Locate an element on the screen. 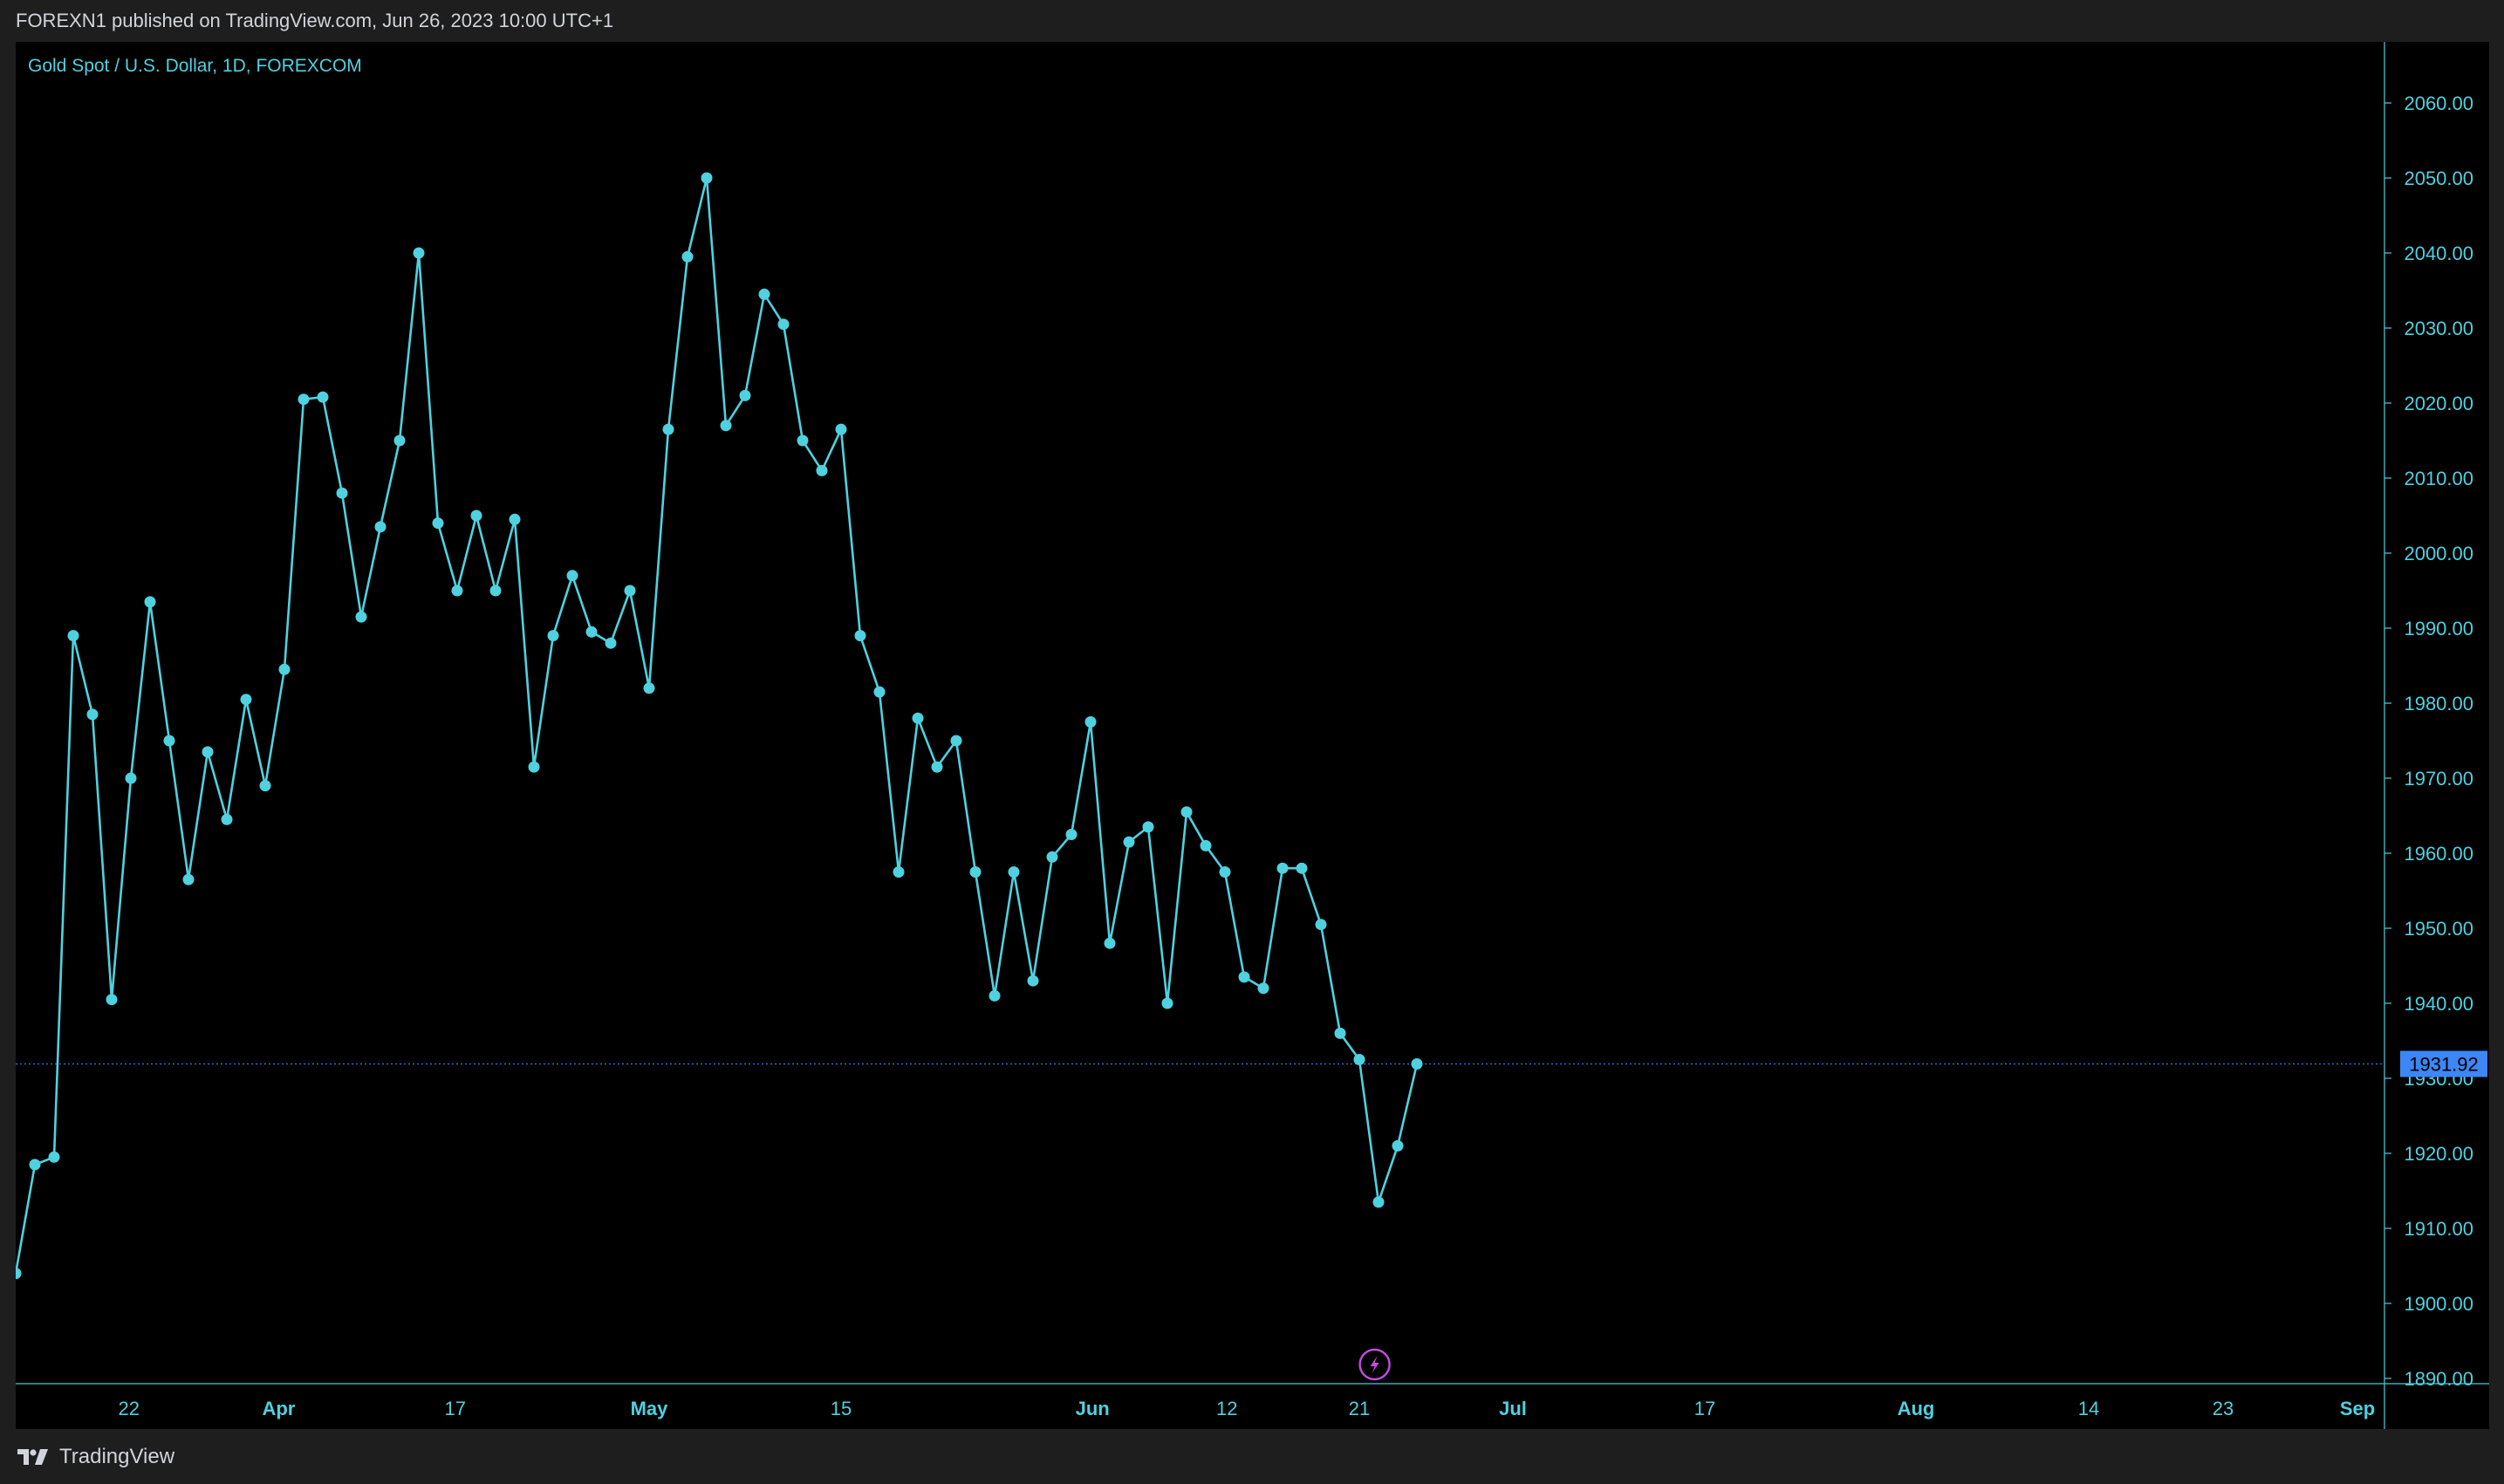  last-price-label: 1931.92 is located at coordinates (2444, 1064).